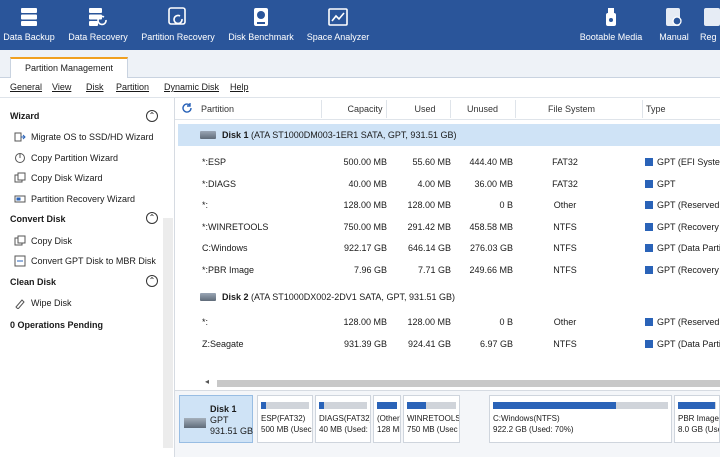  I want to click on table-cell: 458.58 MB, so click(491, 226).